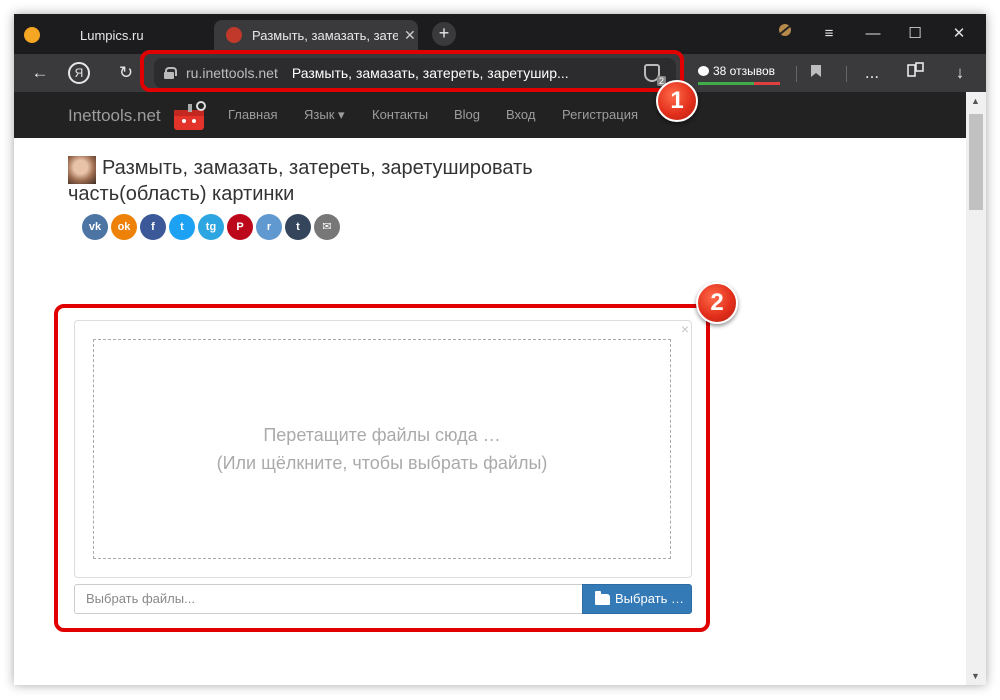 The width and height of the screenshot is (1000, 700). What do you see at coordinates (40, 73) in the screenshot?
I see `back-button: ←` at bounding box center [40, 73].